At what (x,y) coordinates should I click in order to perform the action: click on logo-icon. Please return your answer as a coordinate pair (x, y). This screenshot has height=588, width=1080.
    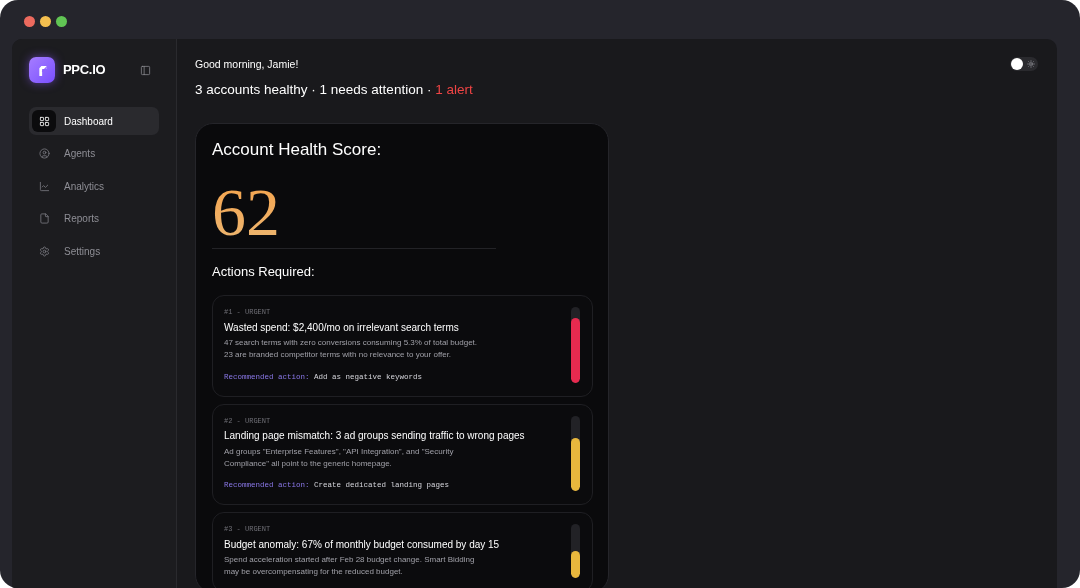
    Looking at the image, I should click on (42, 70).